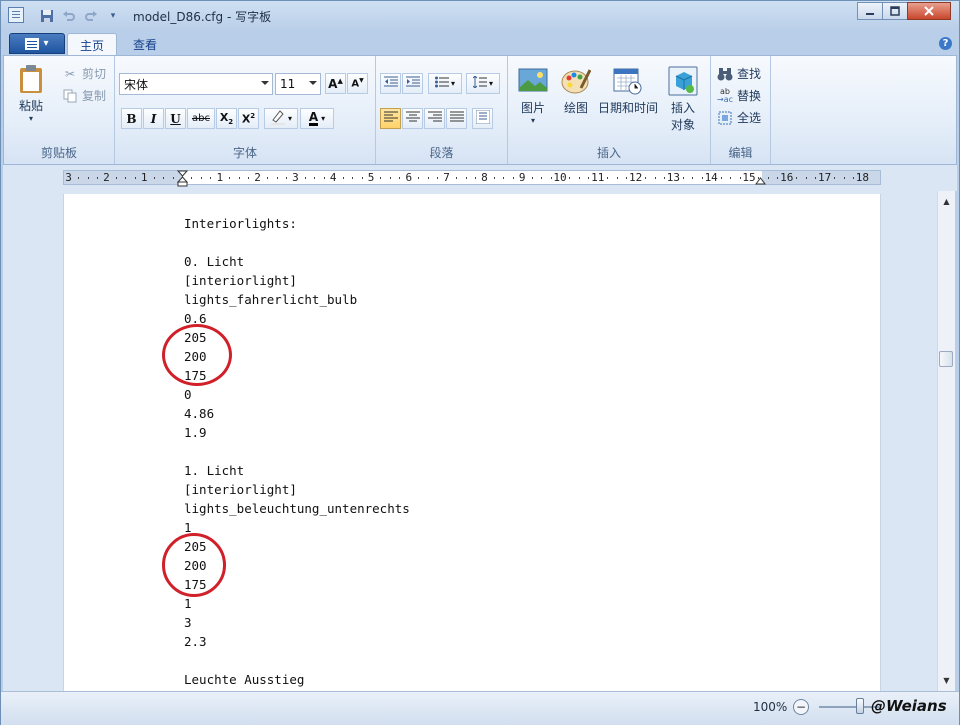 The image size is (960, 725). What do you see at coordinates (92, 44) in the screenshot?
I see `tab-home: 主页` at bounding box center [92, 44].